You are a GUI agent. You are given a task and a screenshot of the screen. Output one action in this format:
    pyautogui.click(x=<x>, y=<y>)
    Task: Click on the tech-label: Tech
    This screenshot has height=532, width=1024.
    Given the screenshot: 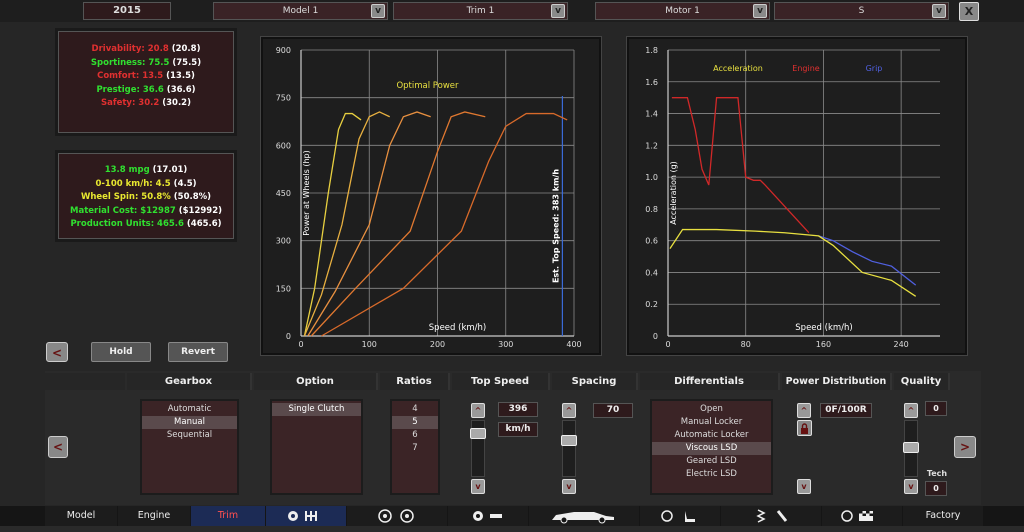 What is the action you would take?
    pyautogui.click(x=937, y=473)
    